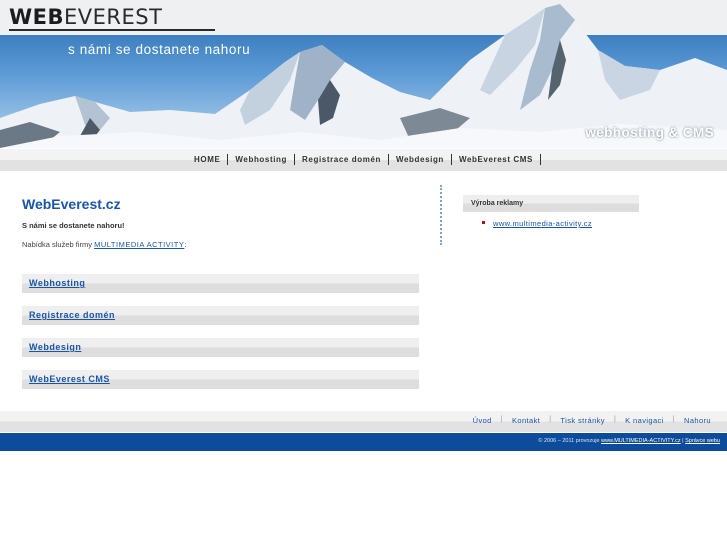 Image resolution: width=727 pixels, height=545 pixels. What do you see at coordinates (57, 283) in the screenshot?
I see `service-link-webhosting: Webhosting` at bounding box center [57, 283].